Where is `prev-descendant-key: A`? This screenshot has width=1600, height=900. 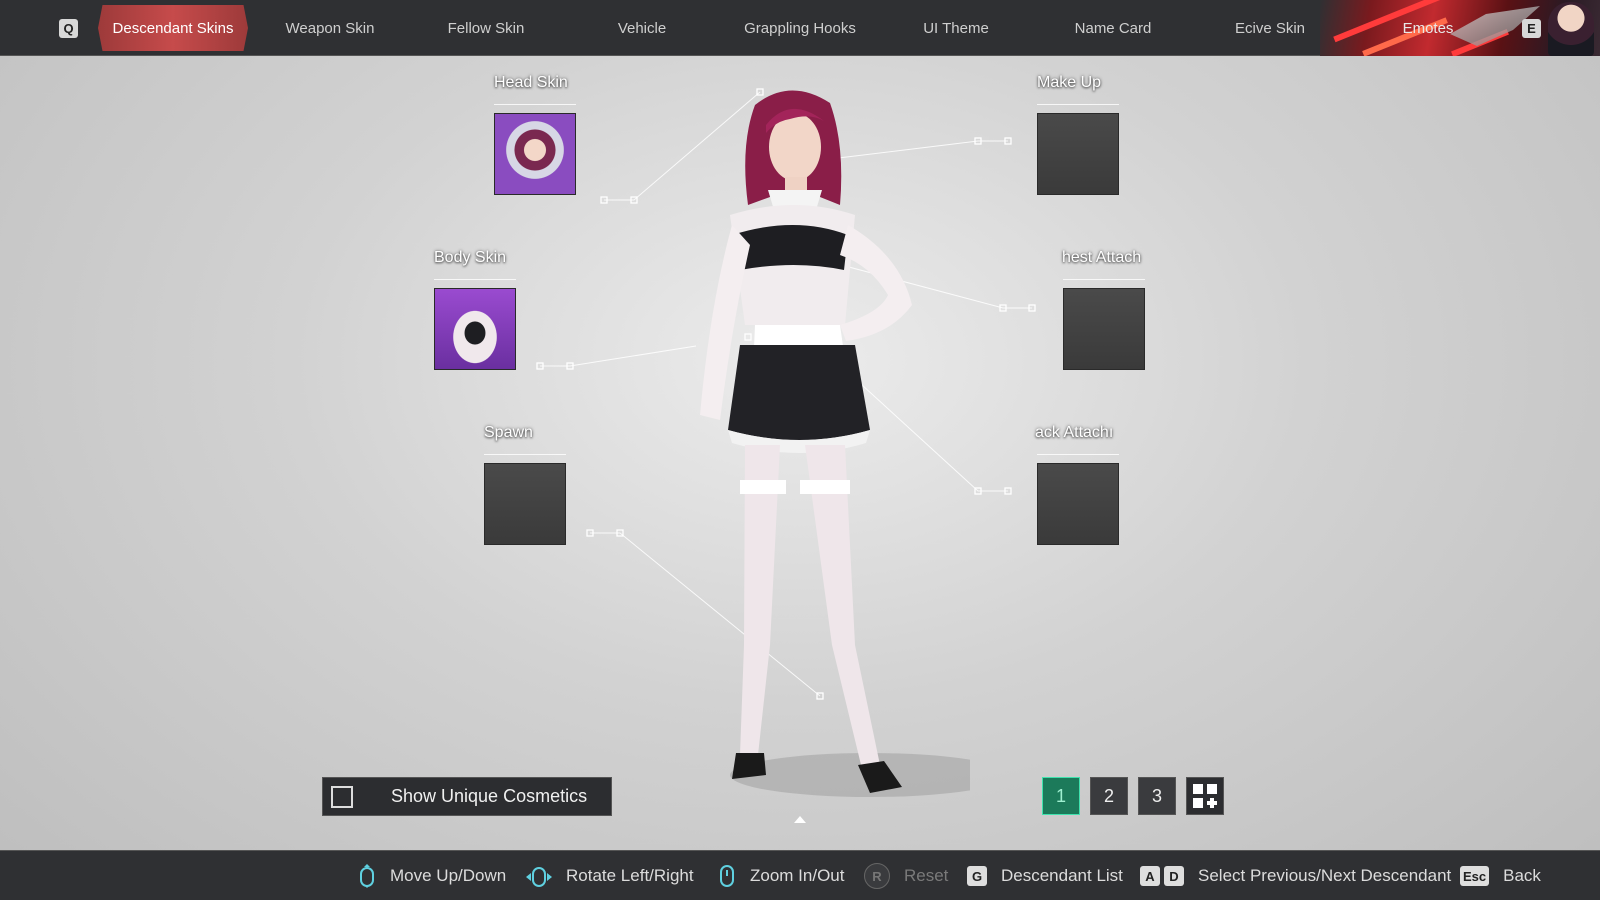 prev-descendant-key: A is located at coordinates (1150, 876).